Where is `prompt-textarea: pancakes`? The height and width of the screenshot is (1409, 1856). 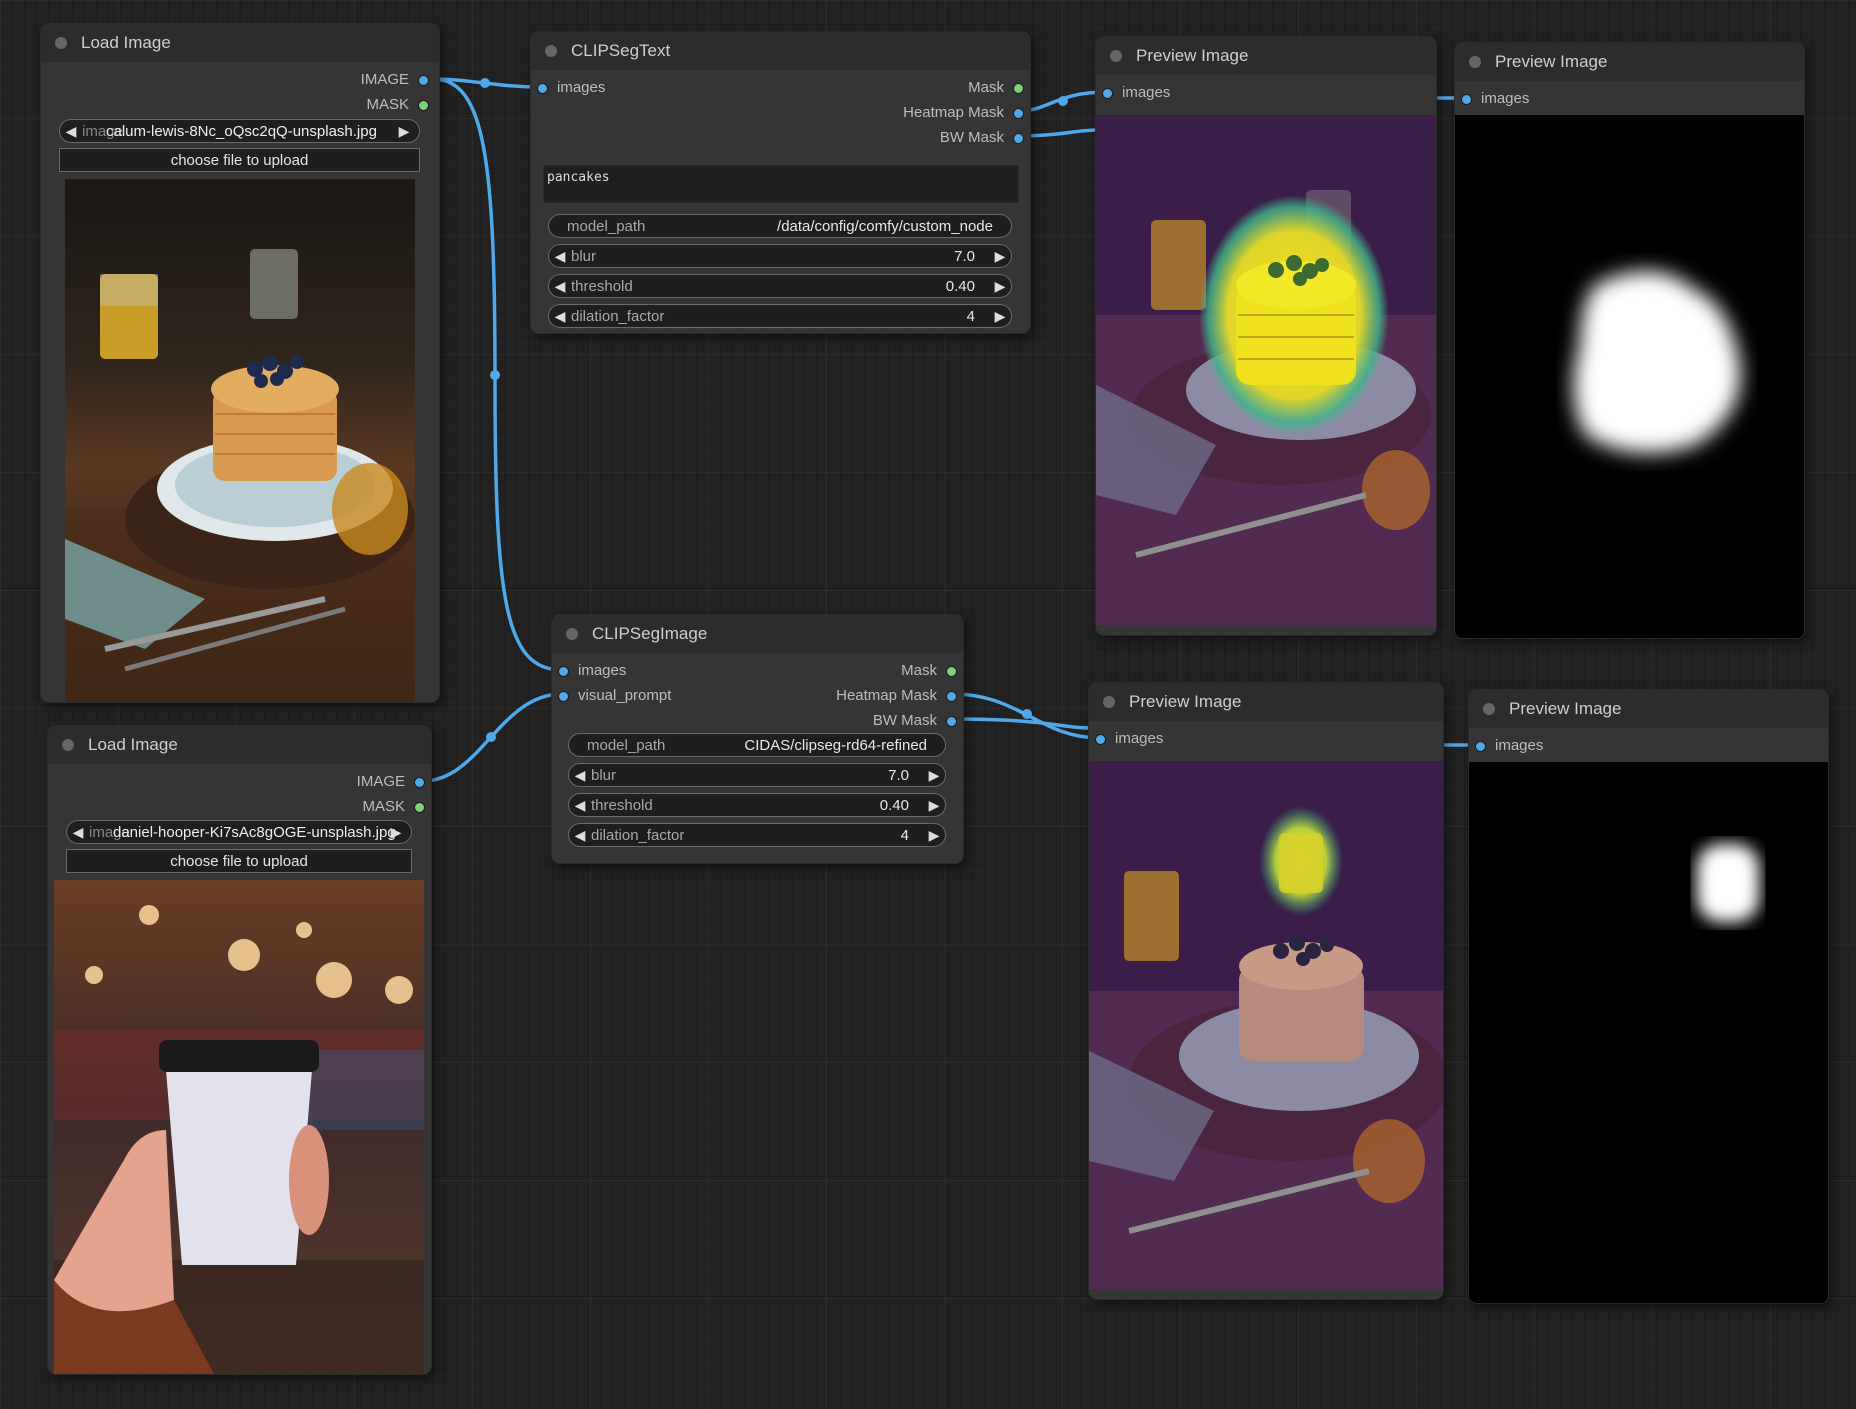
prompt-textarea: pancakes is located at coordinates (781, 184).